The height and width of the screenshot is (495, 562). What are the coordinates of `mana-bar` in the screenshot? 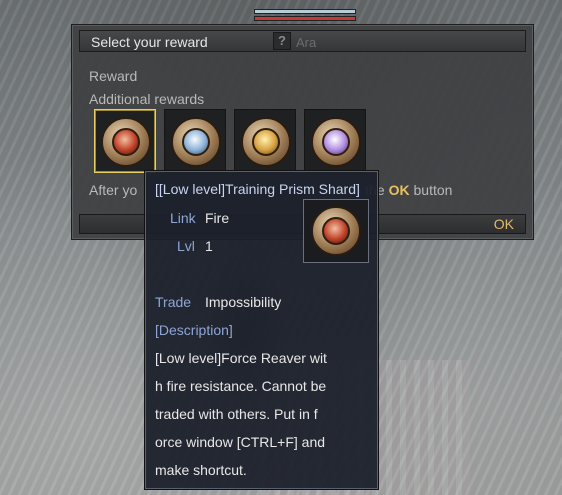 It's located at (305, 18).